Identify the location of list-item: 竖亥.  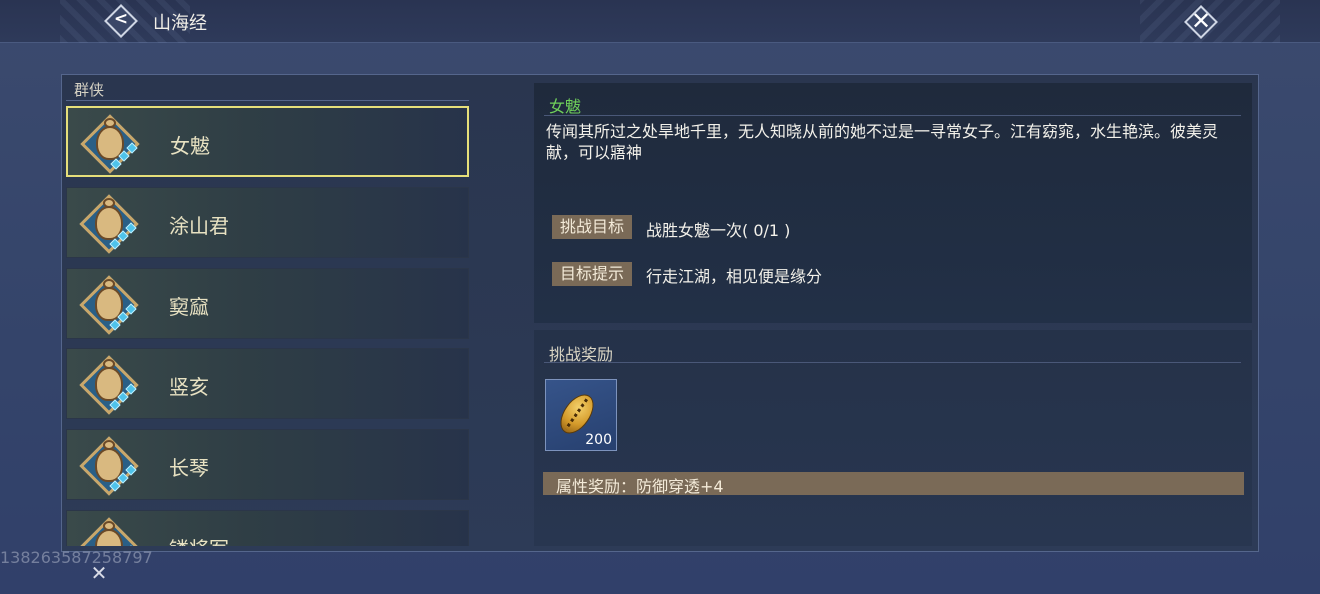
(267, 383).